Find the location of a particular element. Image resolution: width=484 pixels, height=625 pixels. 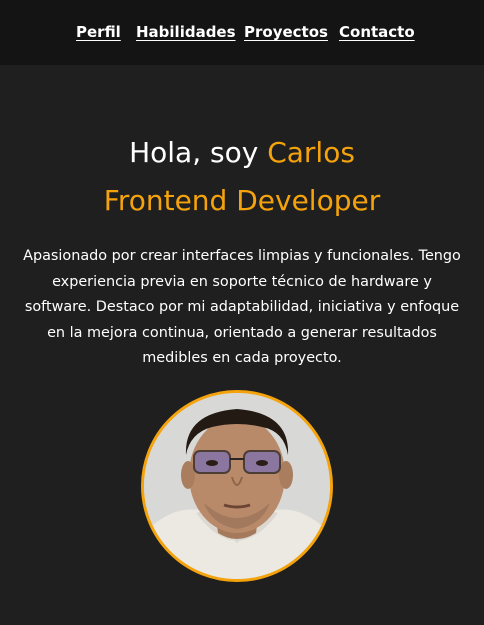

nav-link-proyectos: Proyectos is located at coordinates (286, 32).